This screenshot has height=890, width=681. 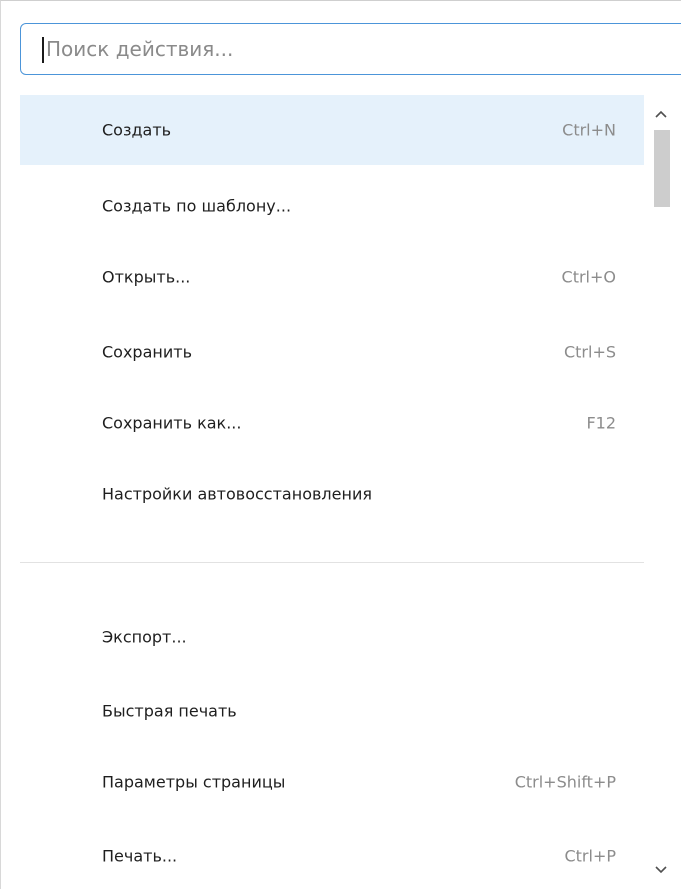 I want to click on list-item-print: Печать... Ctrl+P, so click(x=332, y=855).